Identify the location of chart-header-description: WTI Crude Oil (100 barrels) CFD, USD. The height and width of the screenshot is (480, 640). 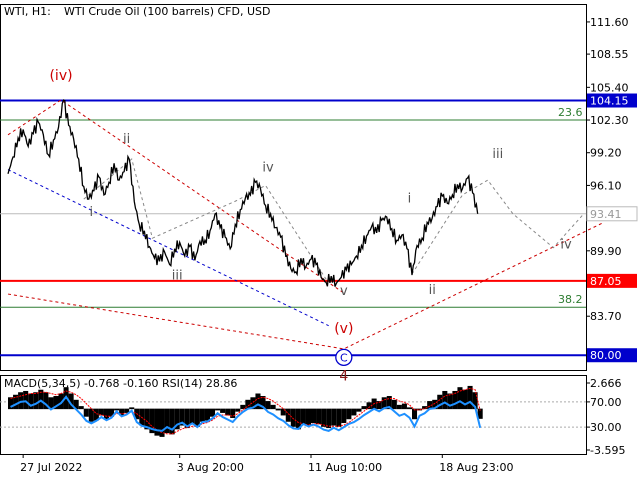
(167, 11).